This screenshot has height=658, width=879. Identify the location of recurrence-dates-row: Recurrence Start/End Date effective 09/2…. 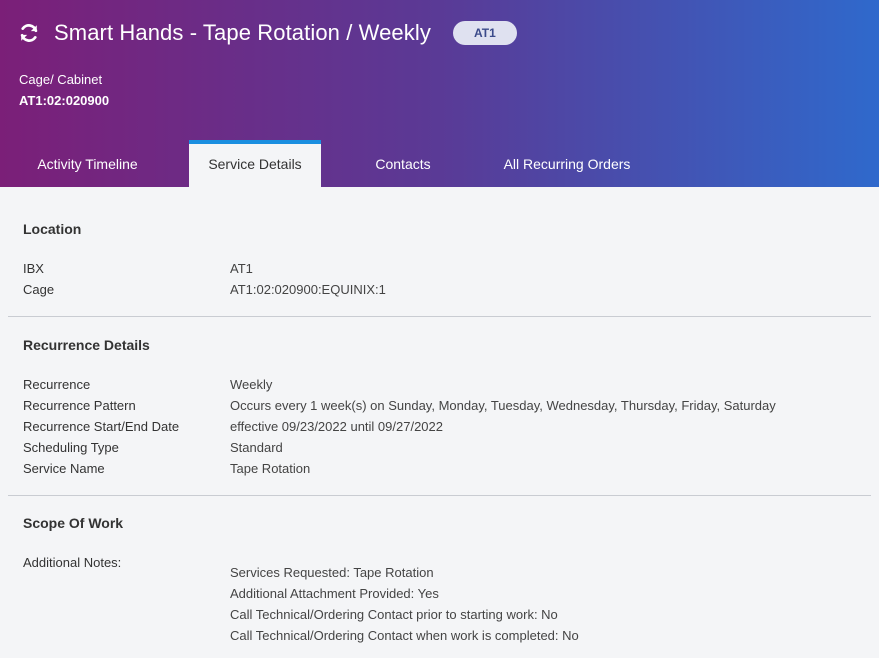
(439, 426).